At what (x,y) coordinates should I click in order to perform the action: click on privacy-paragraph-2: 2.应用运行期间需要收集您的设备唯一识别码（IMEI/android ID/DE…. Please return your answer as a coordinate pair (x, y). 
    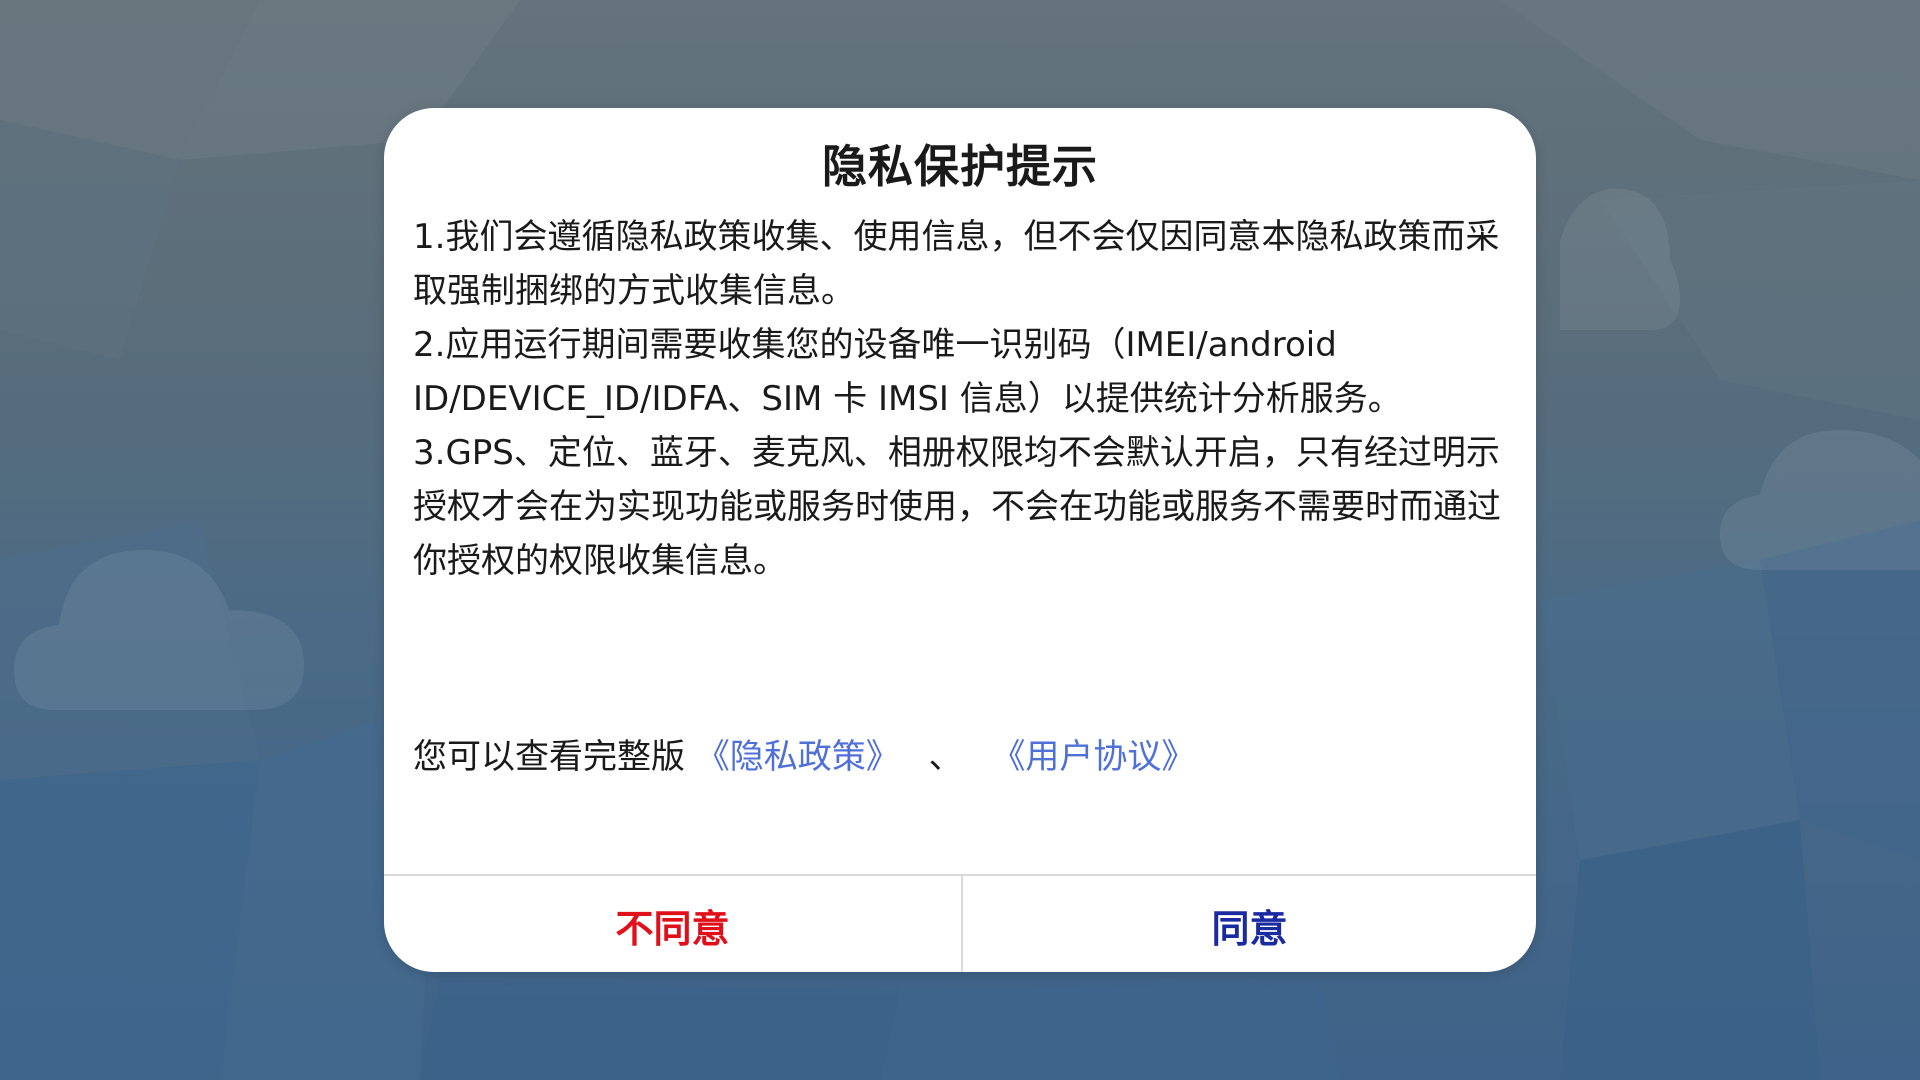
    Looking at the image, I should click on (907, 372).